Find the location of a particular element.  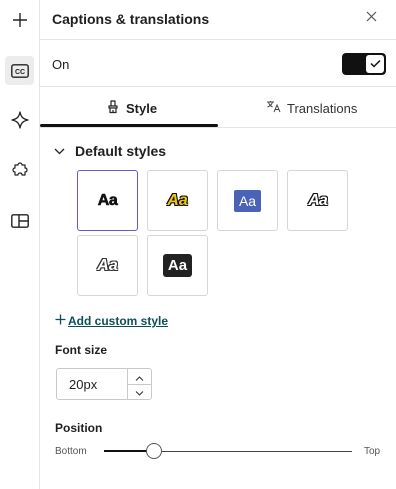

translate-icon is located at coordinates (273, 108).